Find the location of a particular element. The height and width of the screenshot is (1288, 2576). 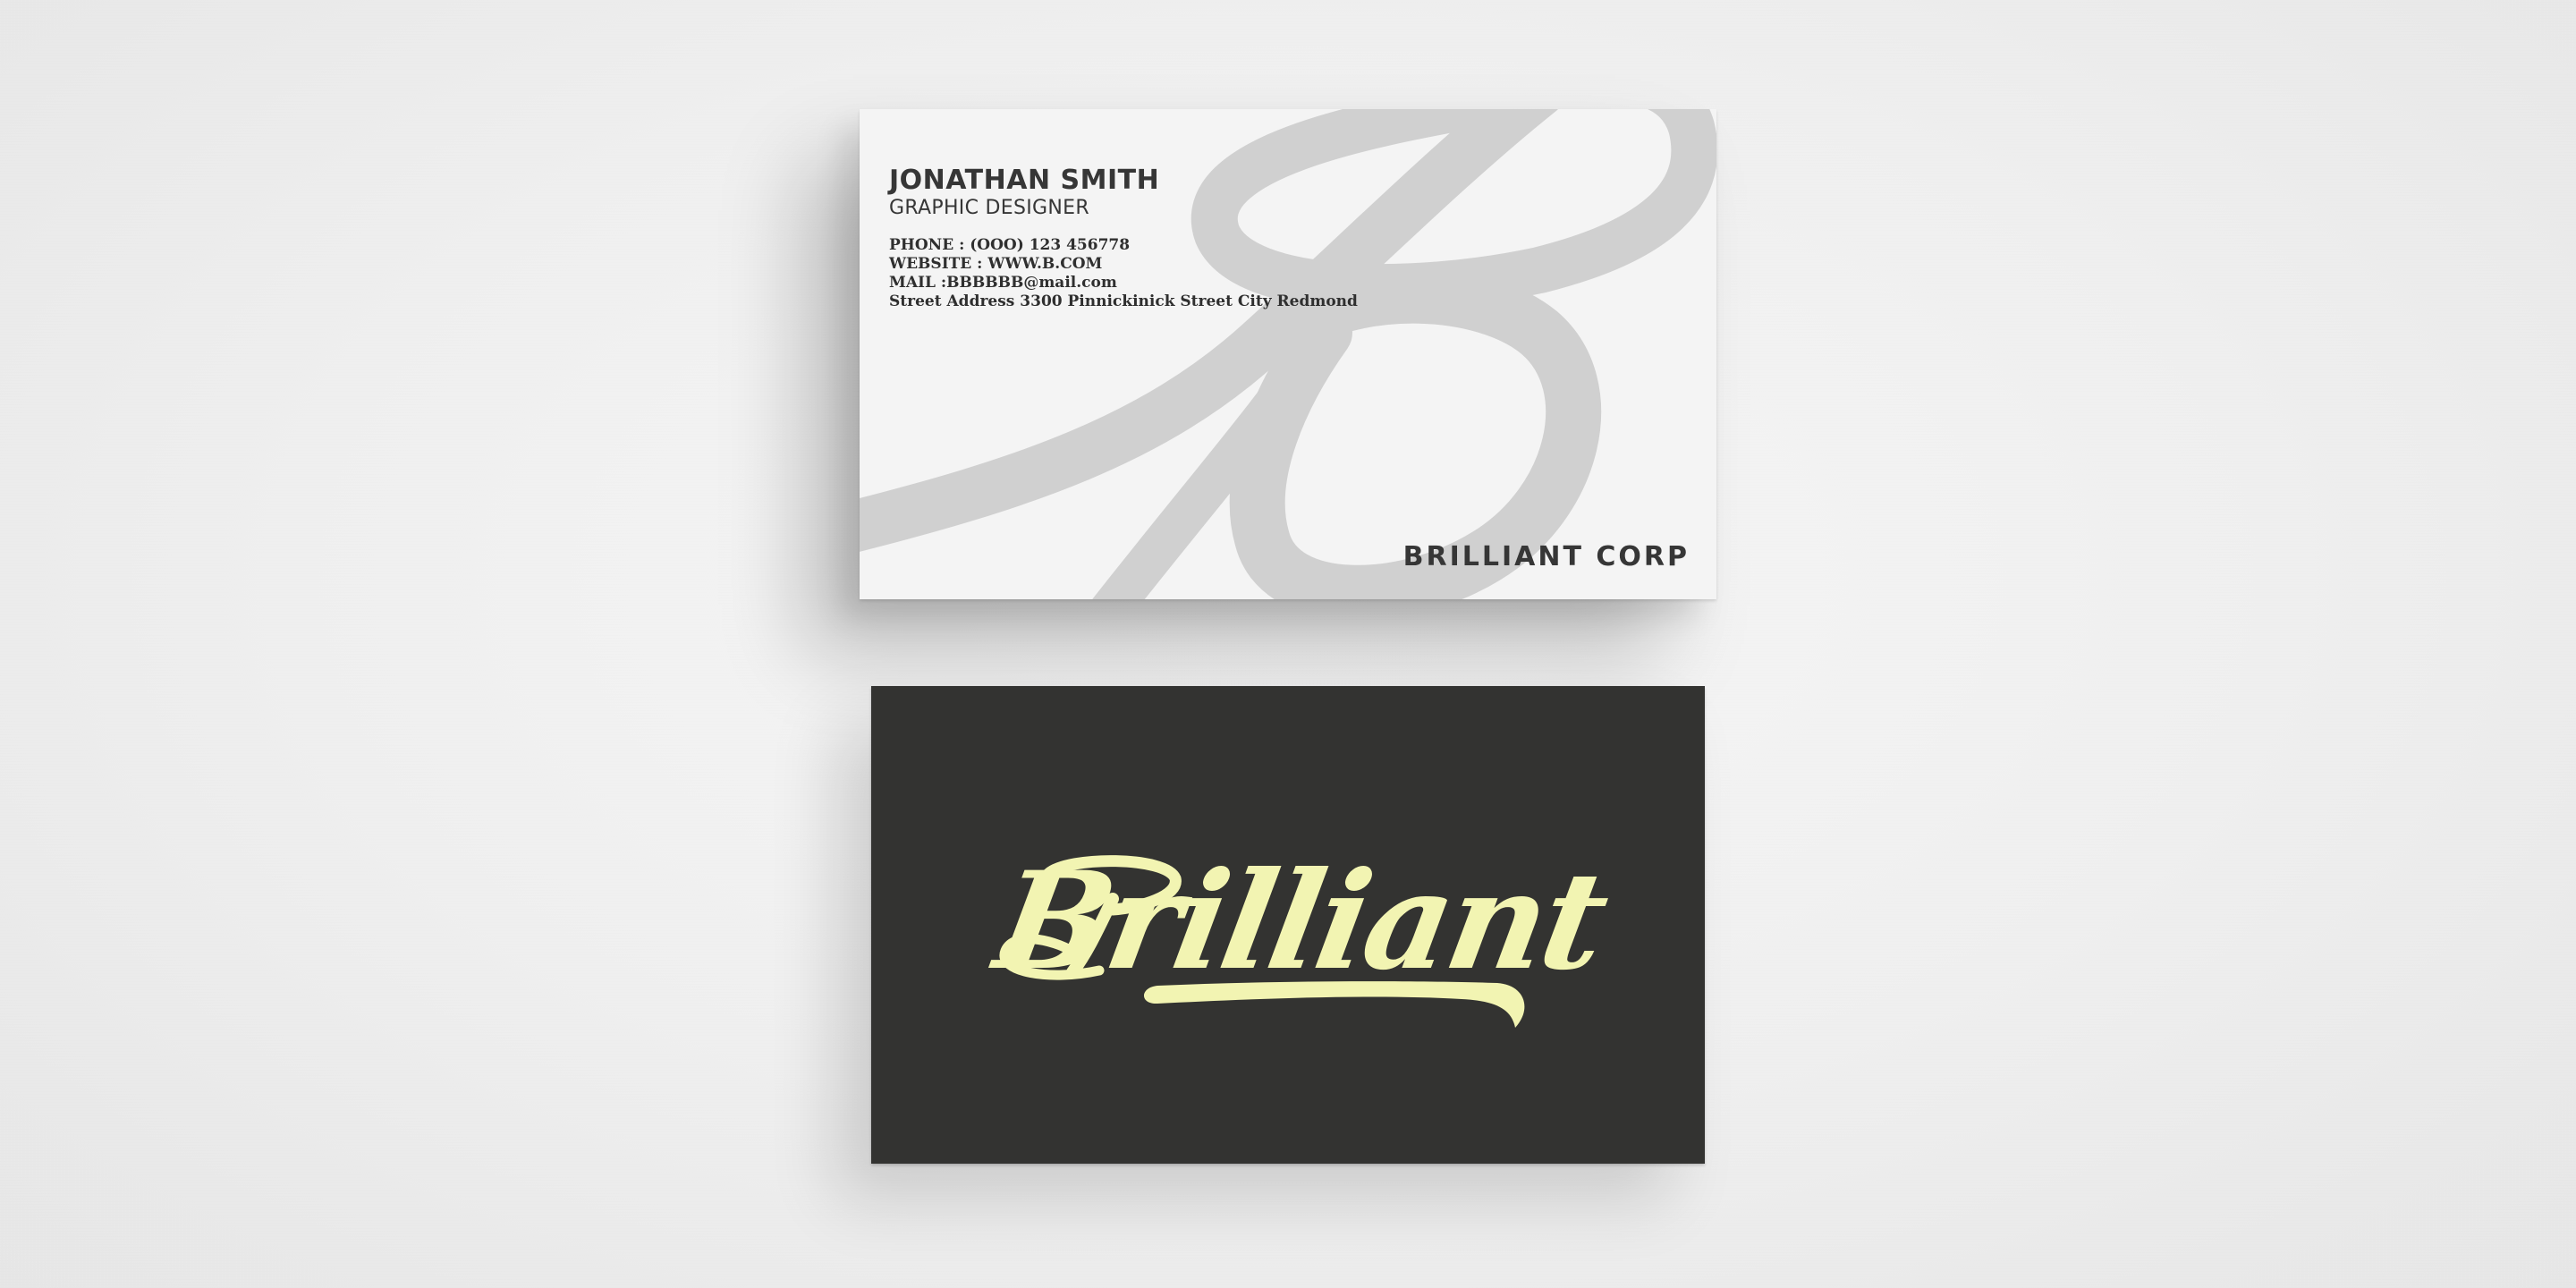

logo-text: Brilliant is located at coordinates (1300, 921).